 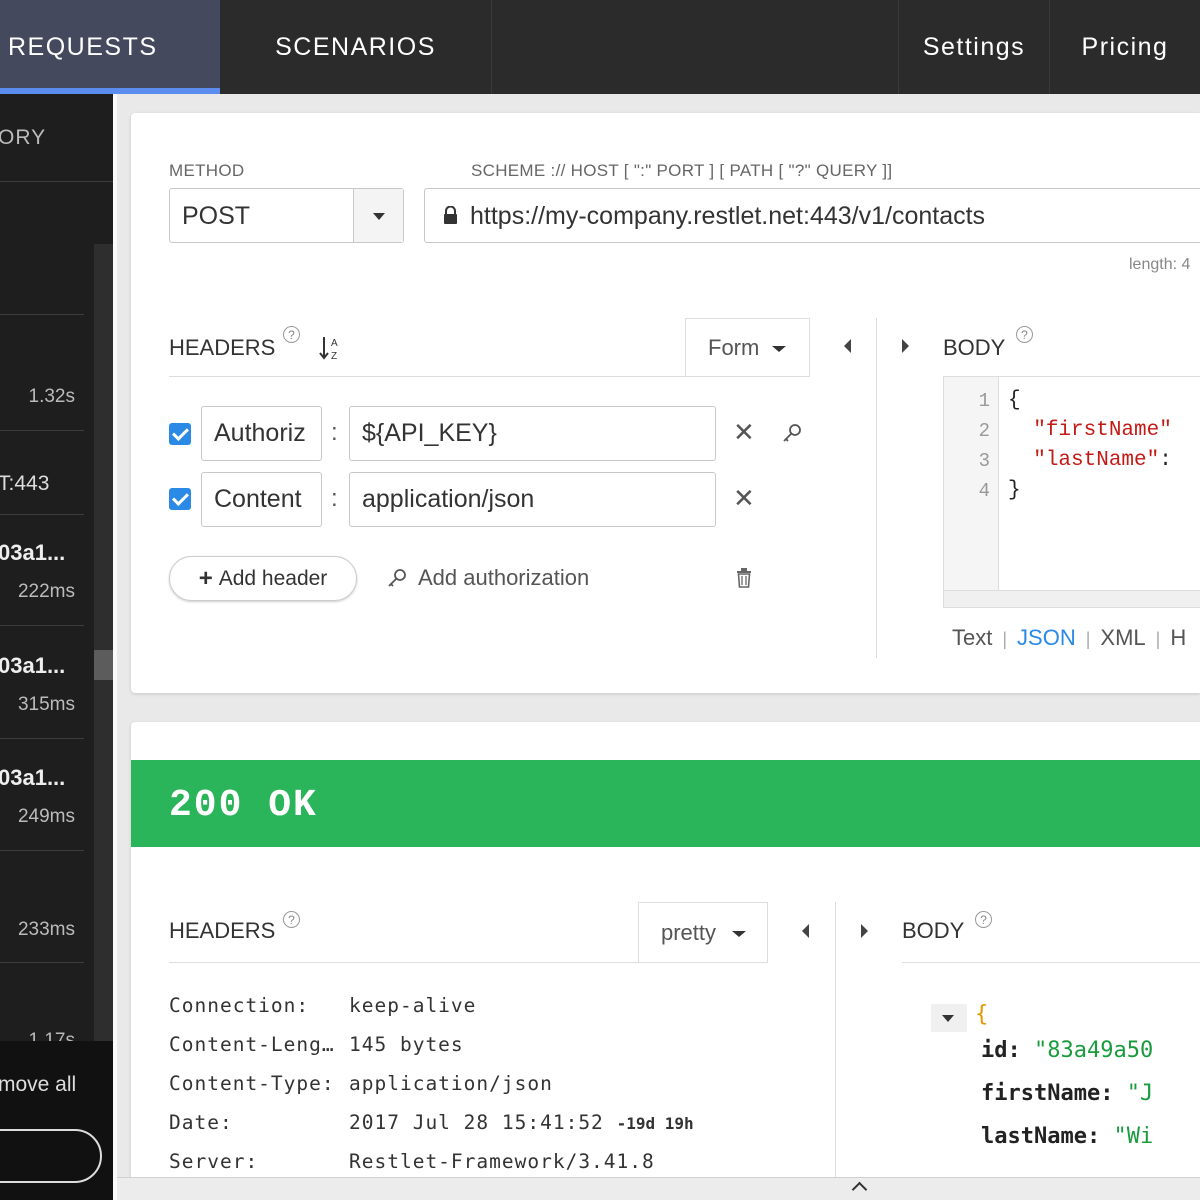 I want to click on status-text: 200 OK, so click(x=243, y=805).